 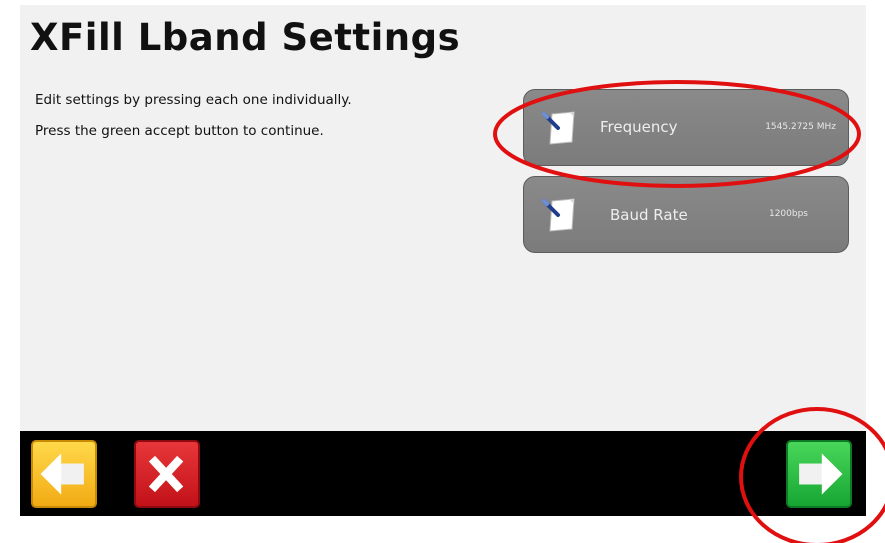 I want to click on baud-rate-value: 1200bps, so click(x=788, y=214).